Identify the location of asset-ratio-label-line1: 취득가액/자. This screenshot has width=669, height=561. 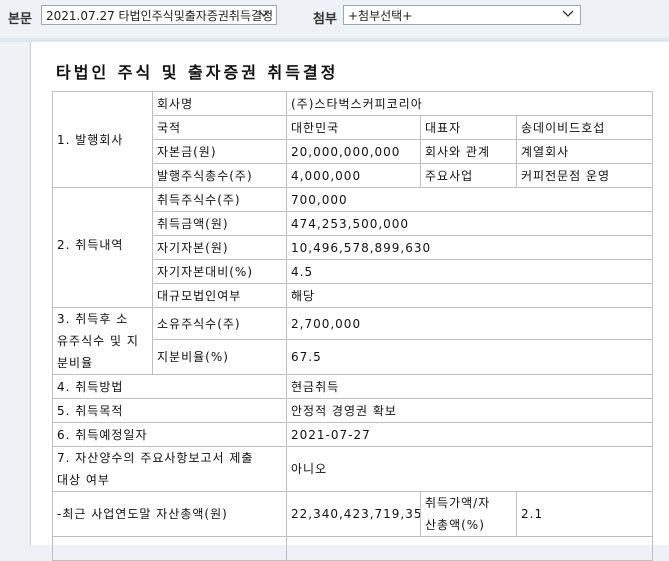
(458, 503).